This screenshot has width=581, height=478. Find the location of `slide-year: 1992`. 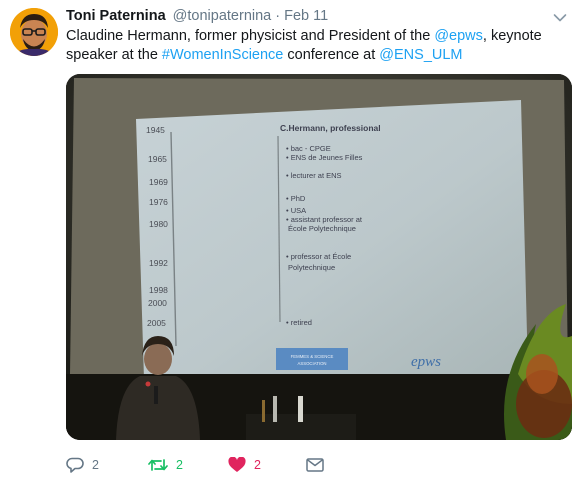

slide-year: 1992 is located at coordinates (158, 263).